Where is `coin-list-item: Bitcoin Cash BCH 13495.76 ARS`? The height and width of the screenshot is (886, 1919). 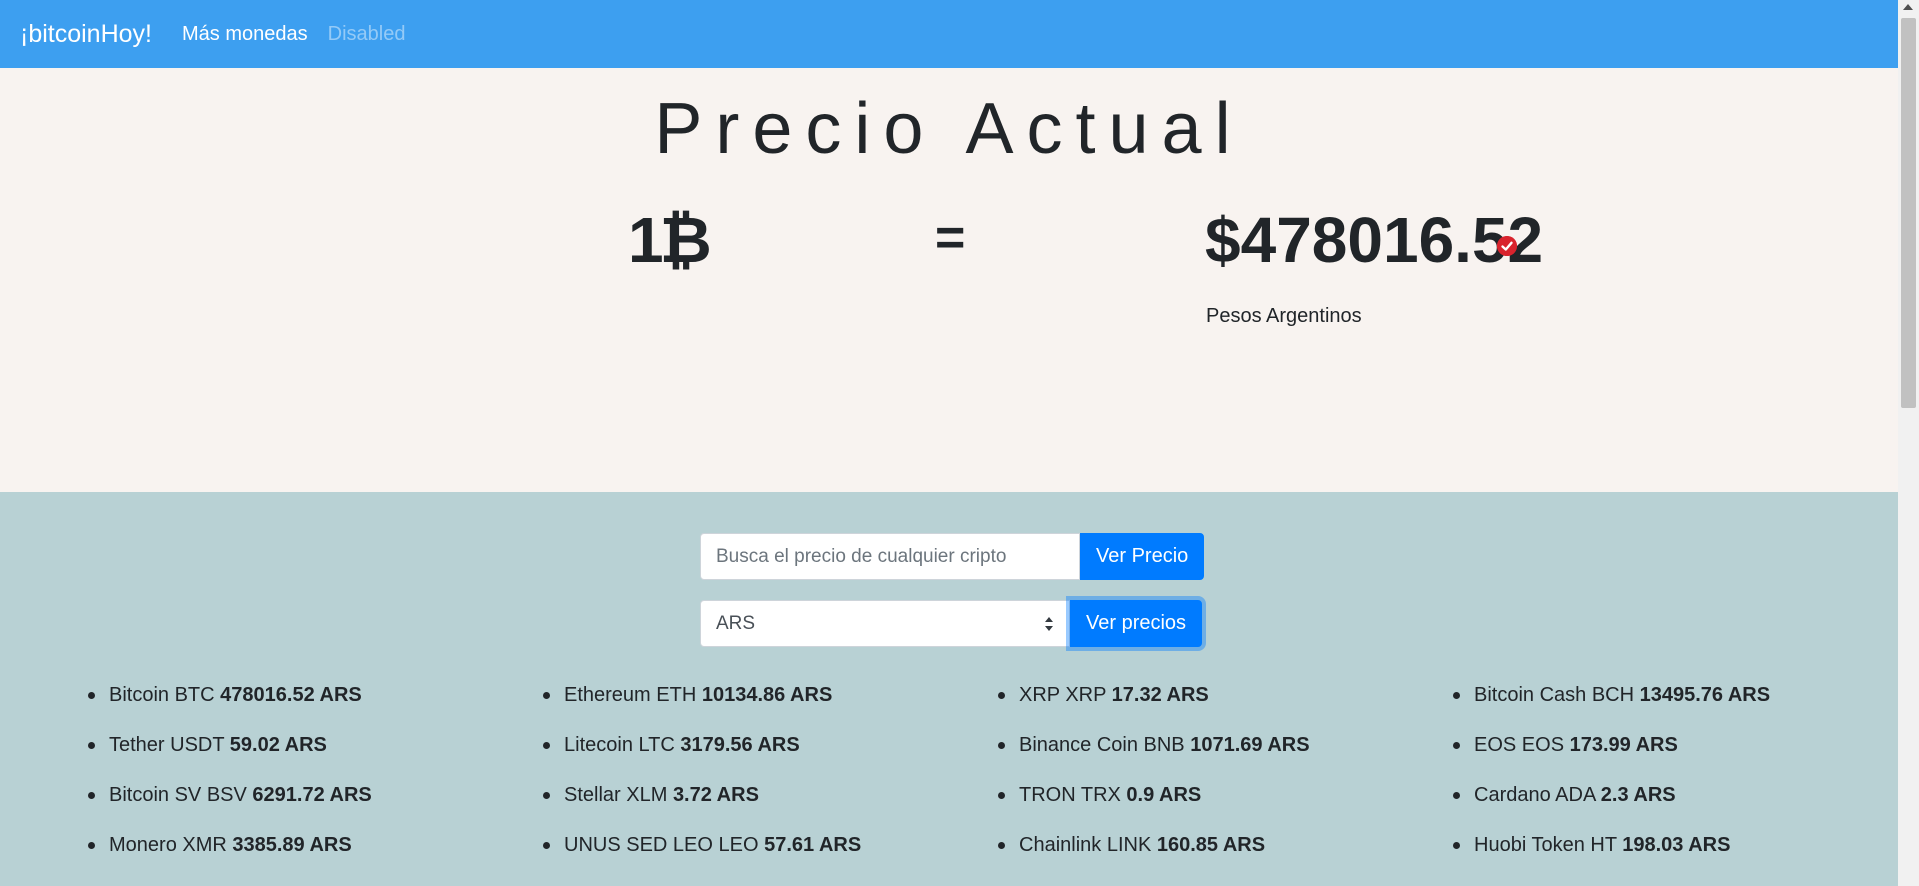 coin-list-item: Bitcoin Cash BCH 13495.76 ARS is located at coordinates (1678, 695).